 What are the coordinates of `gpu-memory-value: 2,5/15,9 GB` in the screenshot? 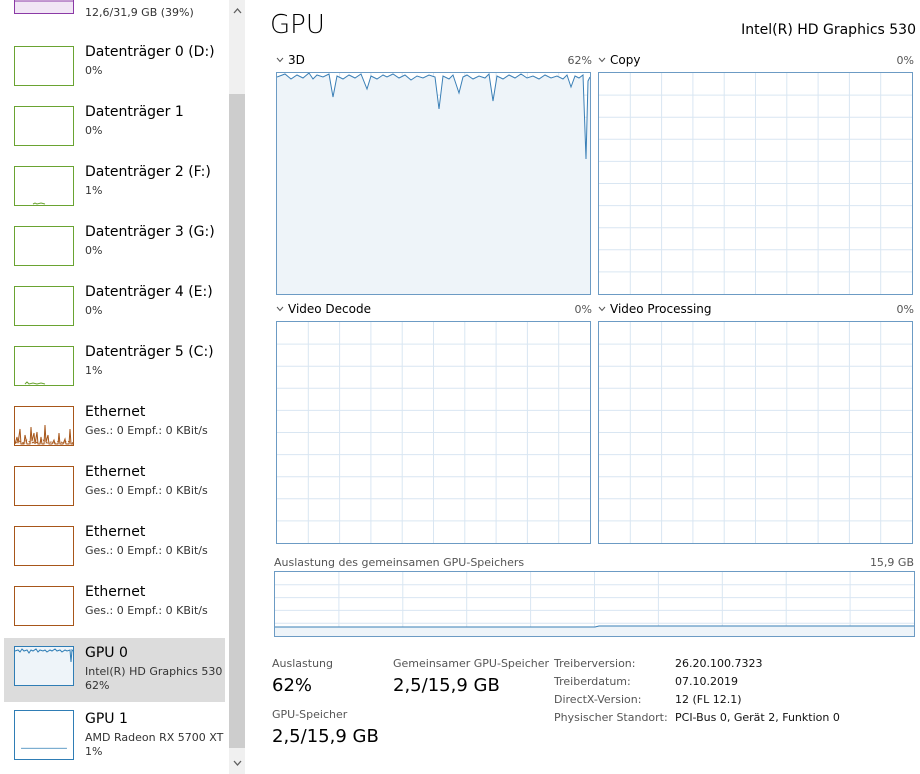 It's located at (325, 736).